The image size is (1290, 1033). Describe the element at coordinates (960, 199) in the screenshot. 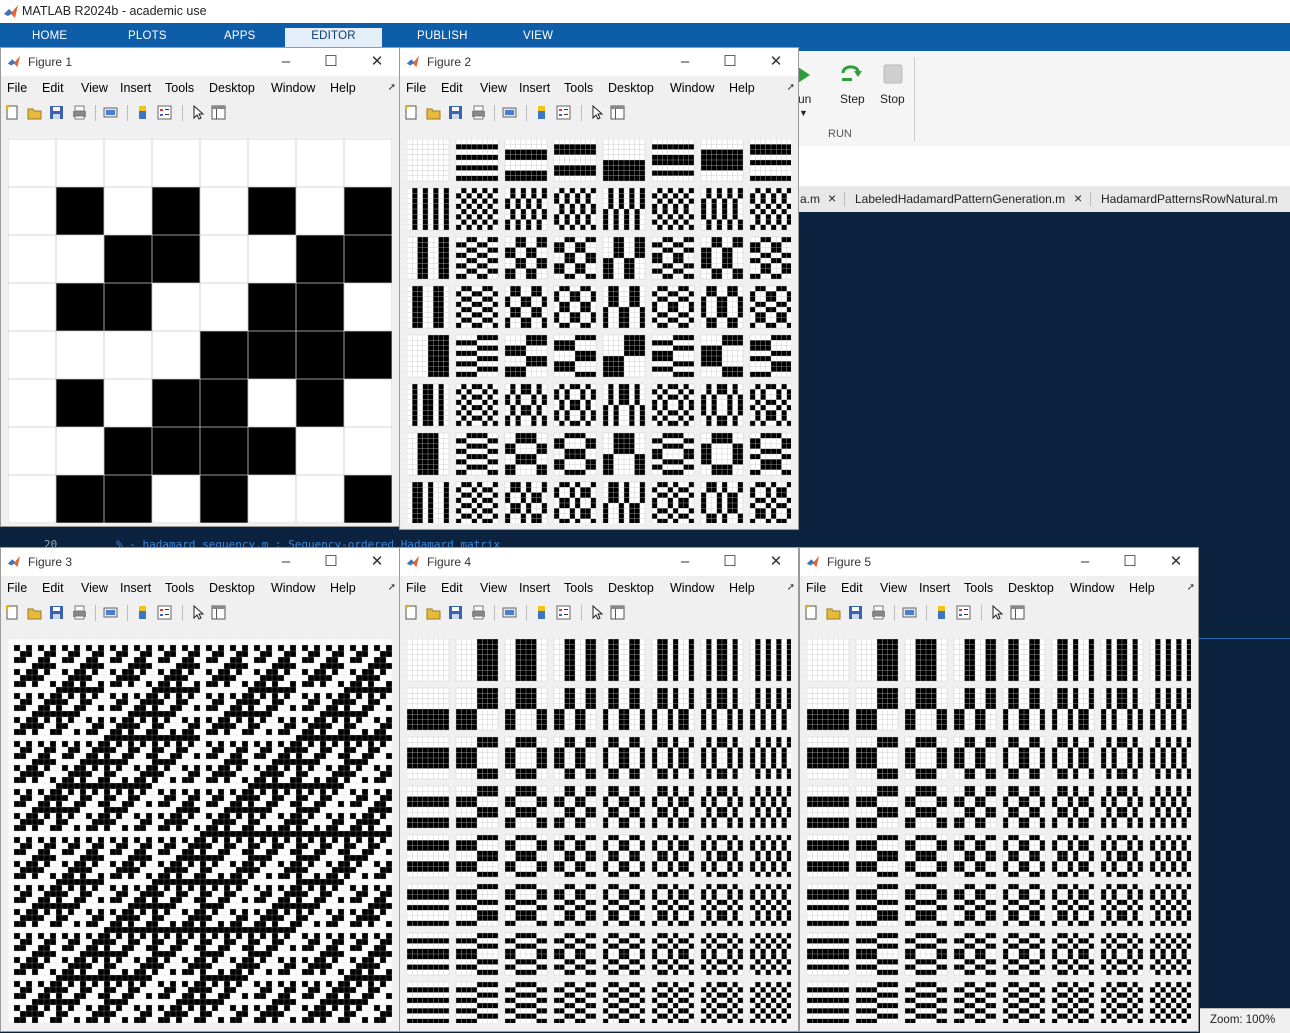

I see `file-tab-labeled: LabeledHadamardPatternGeneration.m` at that location.